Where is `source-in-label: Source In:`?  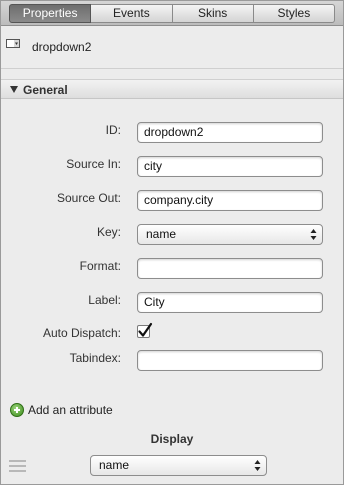
source-in-label: Source In: is located at coordinates (93, 164).